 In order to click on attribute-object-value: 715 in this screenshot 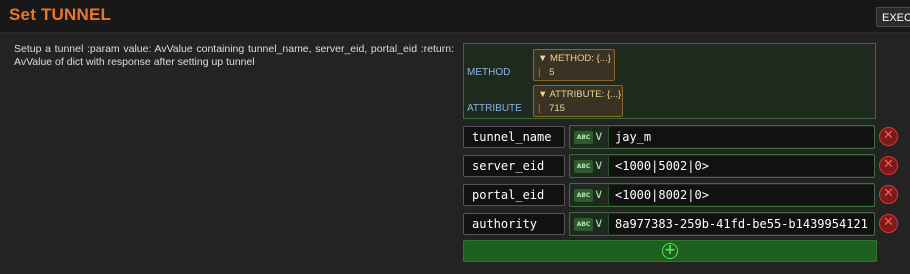, I will do `click(557, 108)`.